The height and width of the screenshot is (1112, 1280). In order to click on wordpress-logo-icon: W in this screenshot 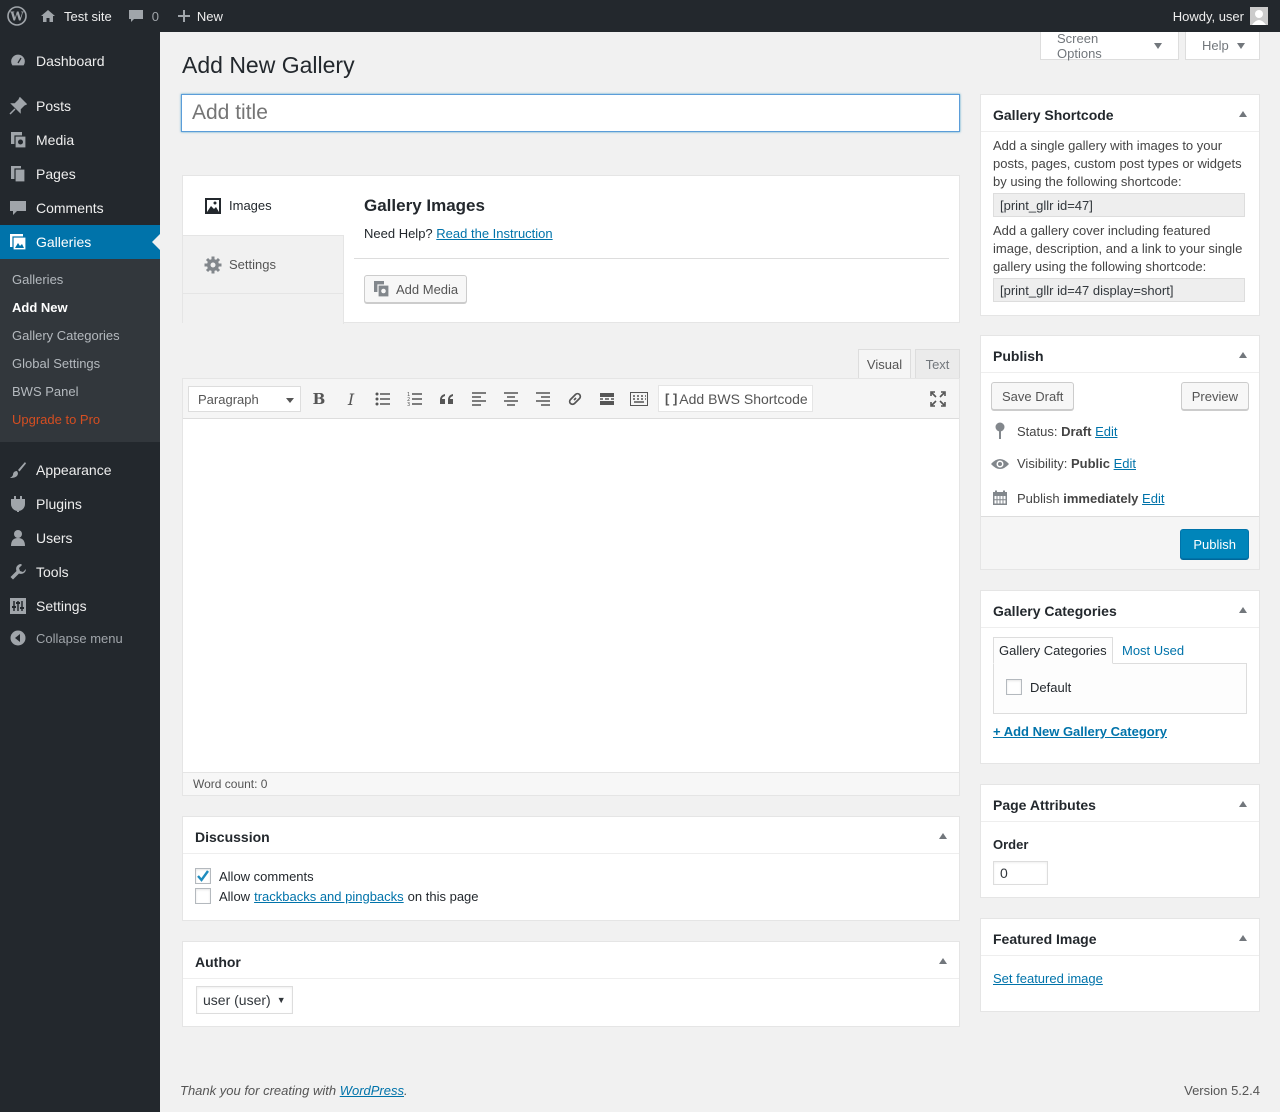, I will do `click(17, 16)`.